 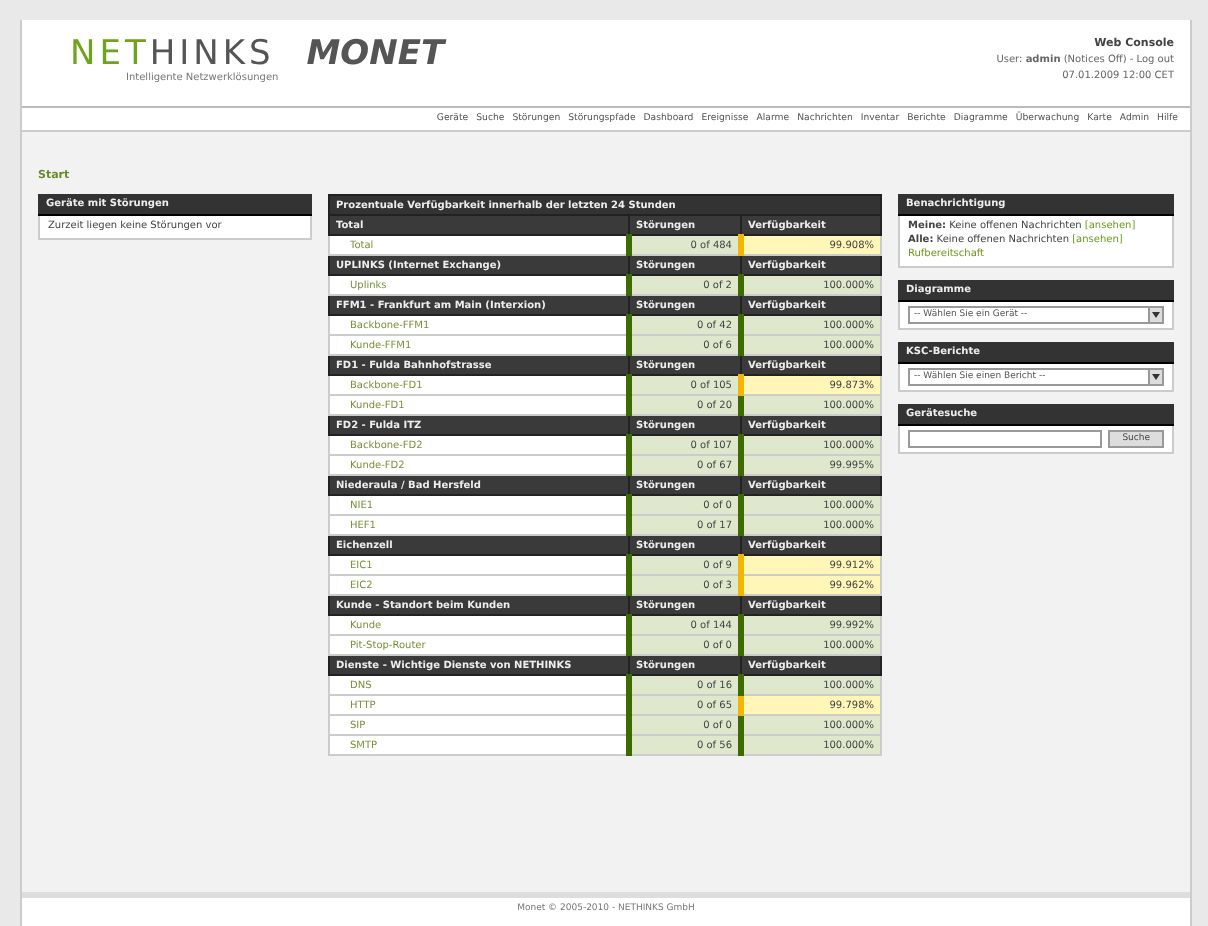 I want to click on search-field, so click(x=1005, y=439).